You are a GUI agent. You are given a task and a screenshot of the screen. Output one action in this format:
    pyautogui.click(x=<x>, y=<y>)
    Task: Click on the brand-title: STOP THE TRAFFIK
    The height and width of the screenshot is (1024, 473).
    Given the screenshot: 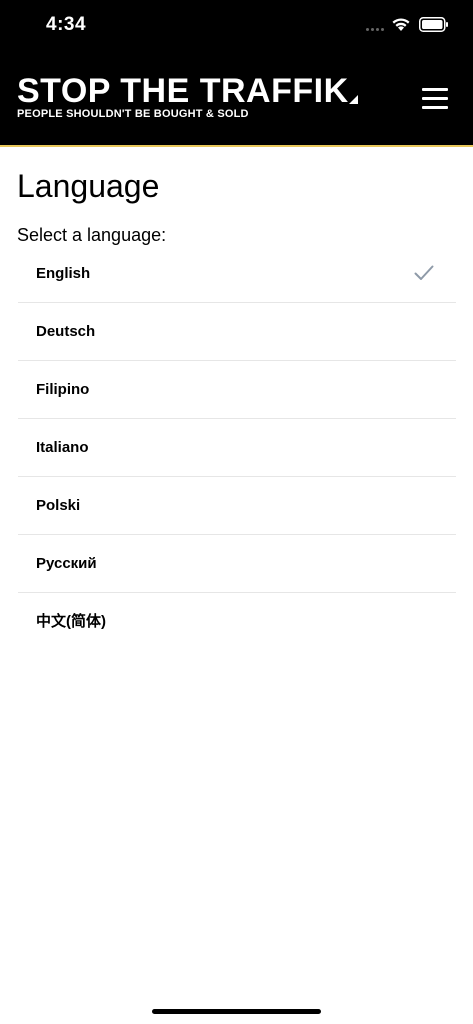 What is the action you would take?
    pyautogui.click(x=183, y=91)
    